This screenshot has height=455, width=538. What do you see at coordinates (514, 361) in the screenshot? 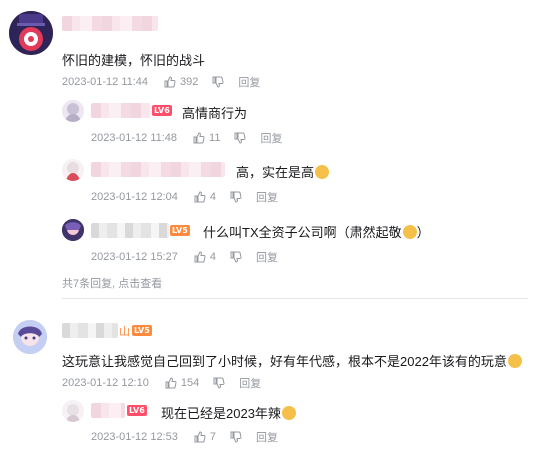
I see `laugh-emoji` at bounding box center [514, 361].